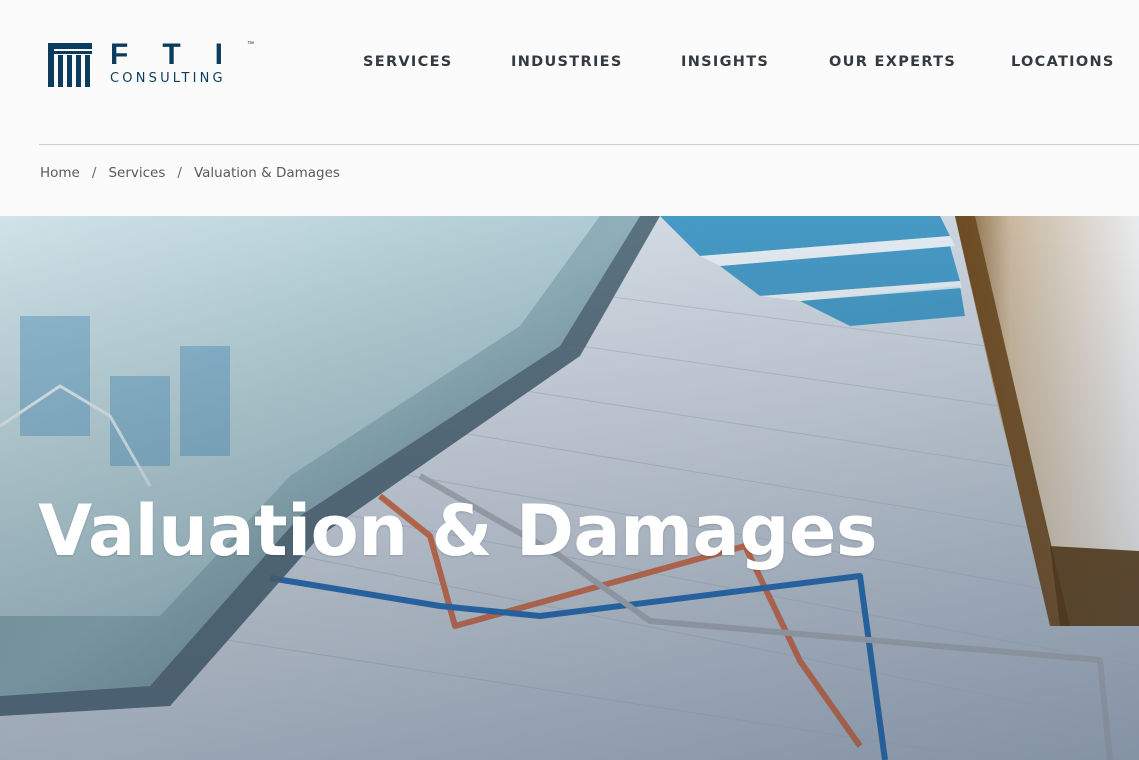  Describe the element at coordinates (168, 78) in the screenshot. I see `logo-subtitle: CONSULTING` at that location.